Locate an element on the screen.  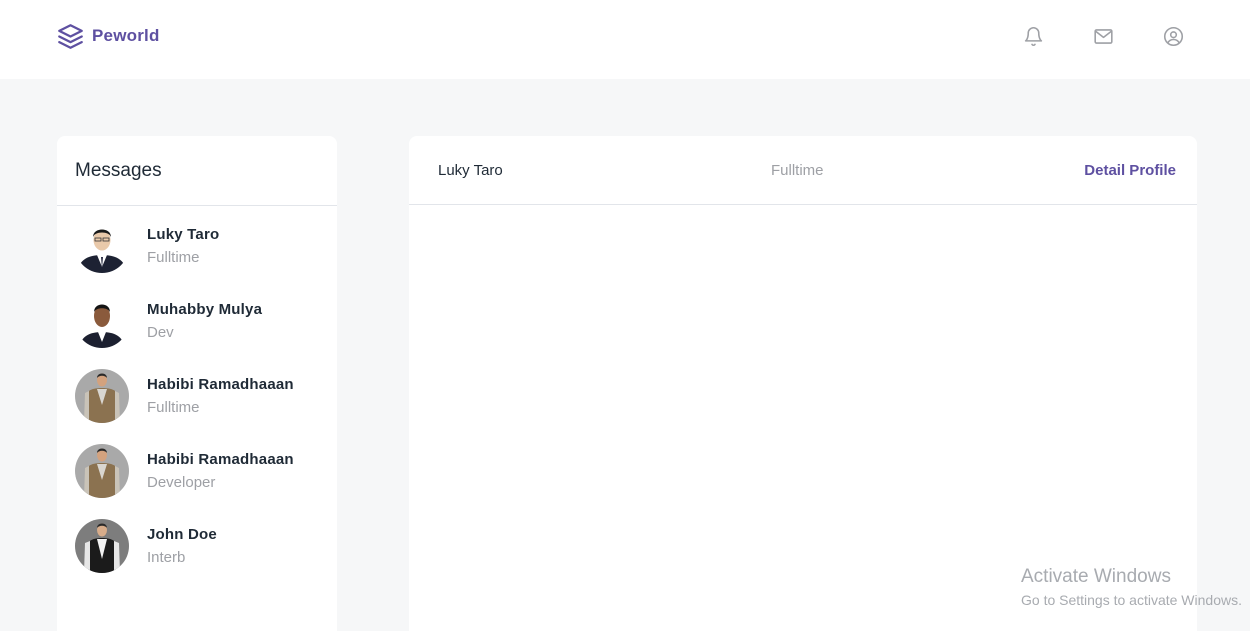
user-circle-icon is located at coordinates (1173, 36).